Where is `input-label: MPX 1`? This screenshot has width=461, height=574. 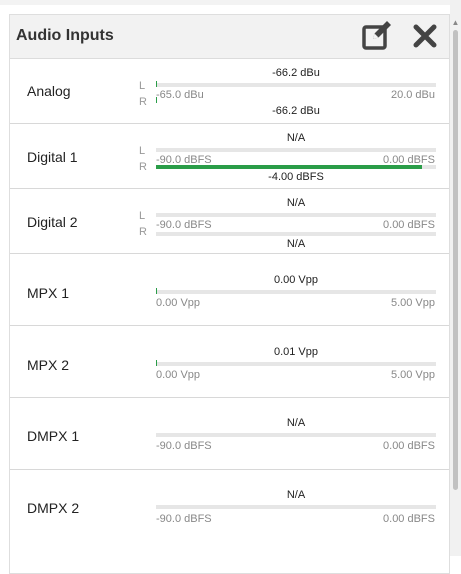 input-label: MPX 1 is located at coordinates (48, 293).